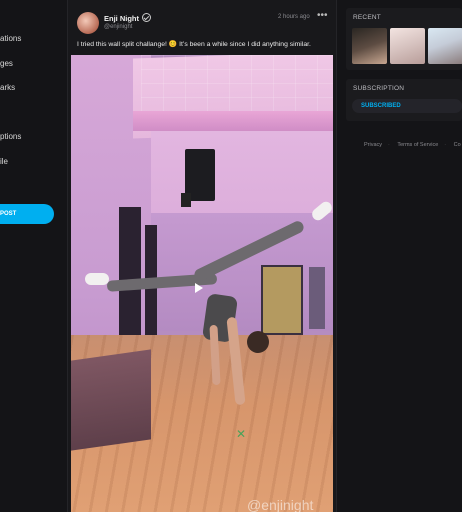 Image resolution: width=462 pixels, height=512 pixels. Describe the element at coordinates (198, 178) in the screenshot. I see `media-speaker` at that location.